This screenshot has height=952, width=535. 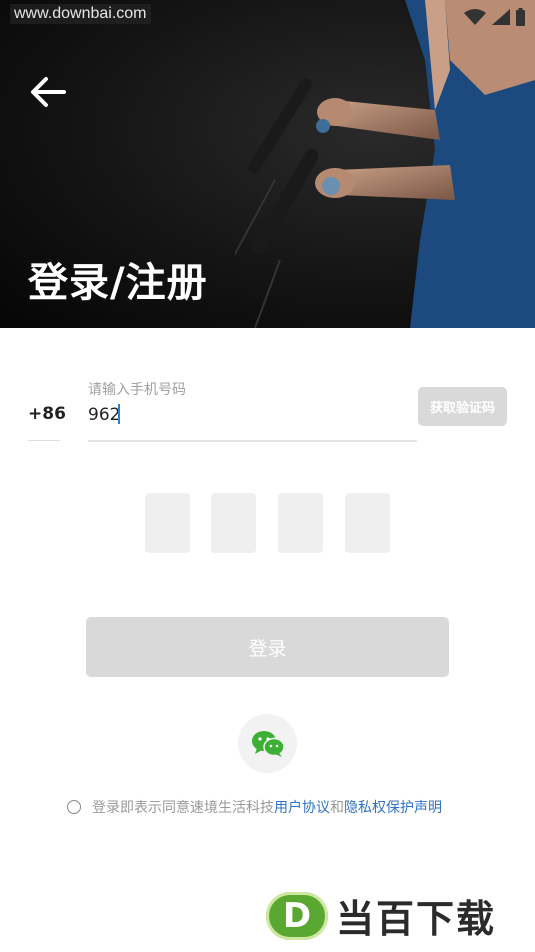 I want to click on phone-label: 请输入手机号码, so click(x=137, y=390).